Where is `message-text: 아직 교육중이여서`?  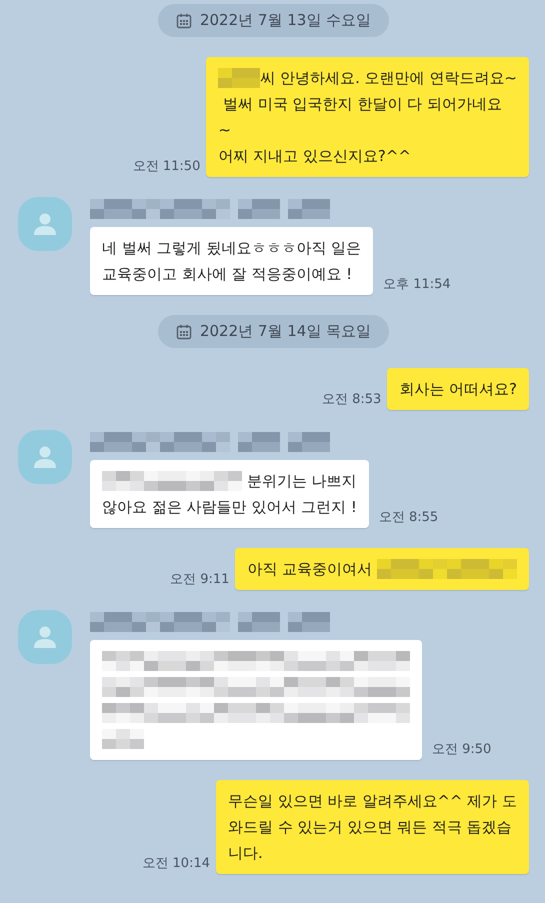
message-text: 아직 교육중이여서 is located at coordinates (310, 569).